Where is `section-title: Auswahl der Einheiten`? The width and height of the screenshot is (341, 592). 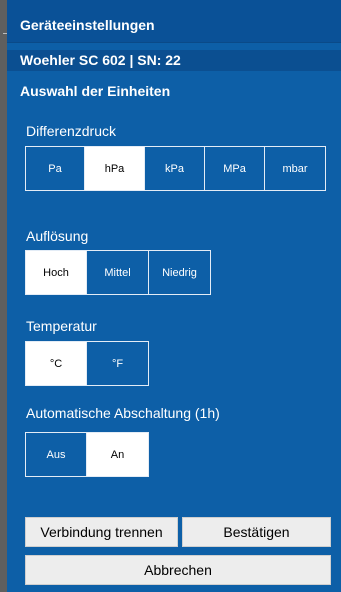
section-title: Auswahl der Einheiten is located at coordinates (95, 91).